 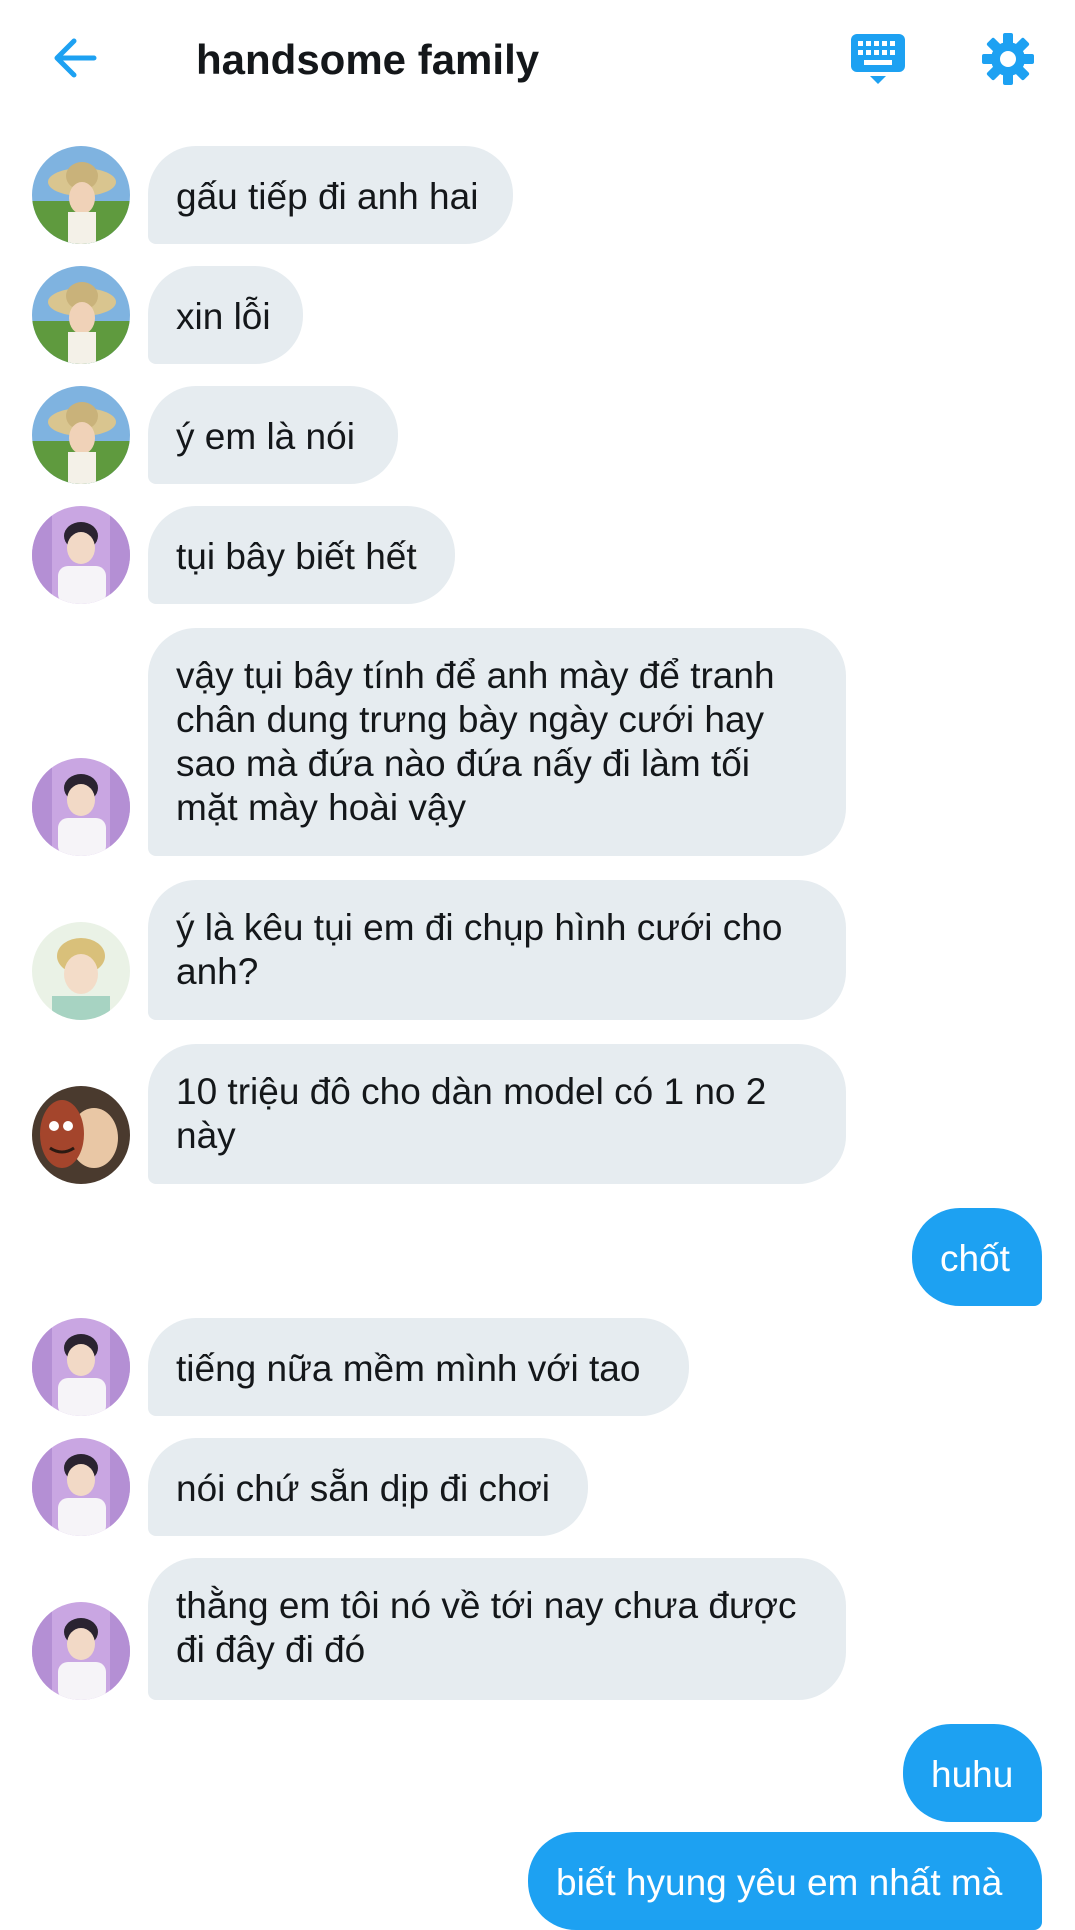 I want to click on message-text: gấu tiếp đi anh hai, so click(x=327, y=196).